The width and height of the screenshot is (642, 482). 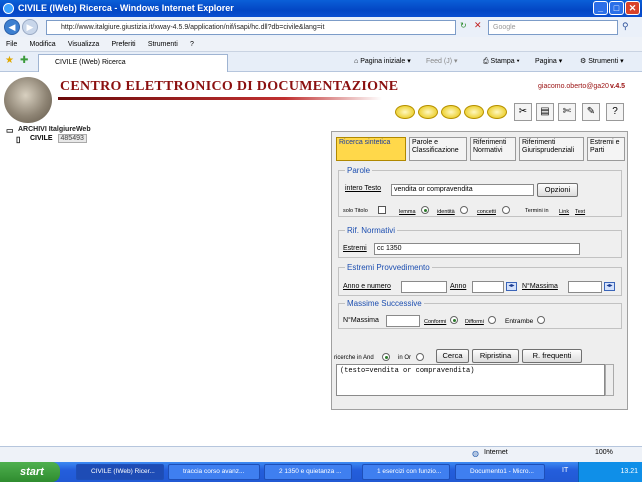 I want to click on parole-legend: Parole, so click(x=359, y=170).